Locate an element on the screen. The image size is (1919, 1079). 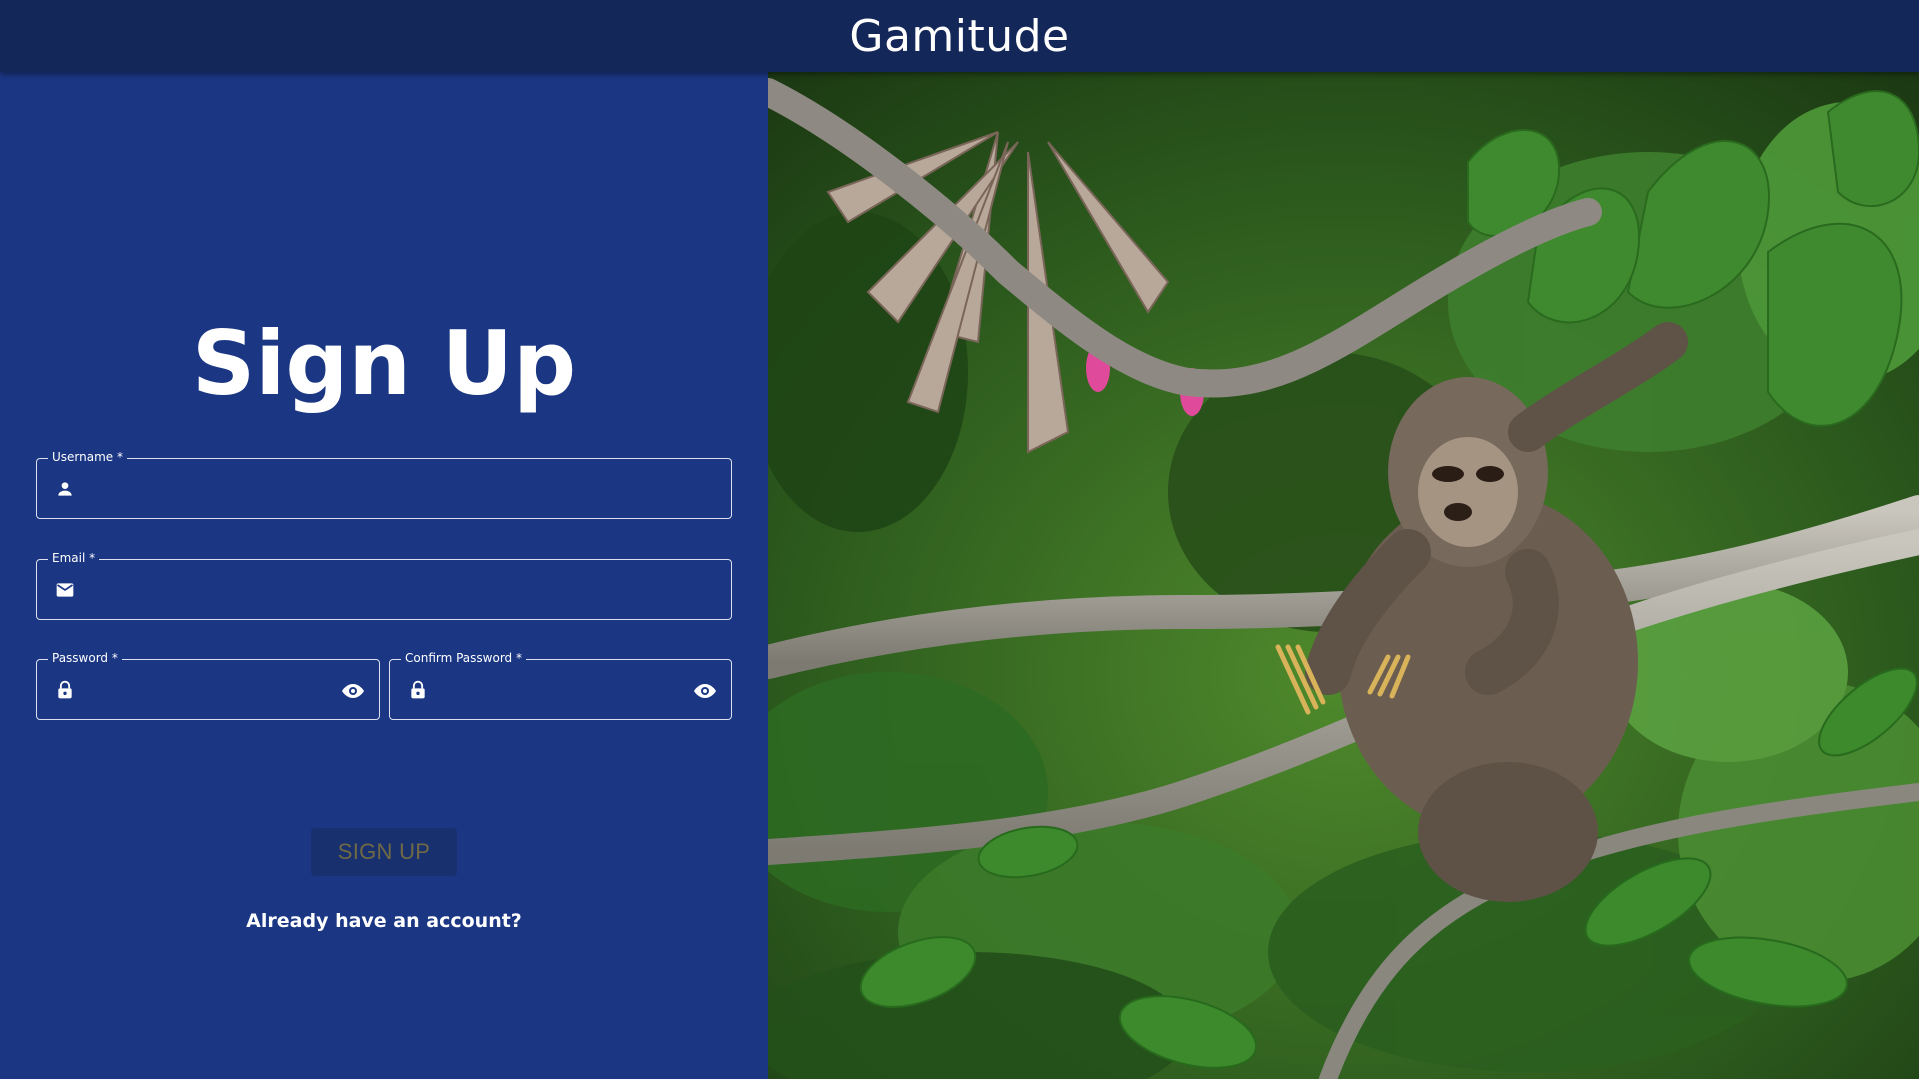
password-input is located at coordinates (207, 689).